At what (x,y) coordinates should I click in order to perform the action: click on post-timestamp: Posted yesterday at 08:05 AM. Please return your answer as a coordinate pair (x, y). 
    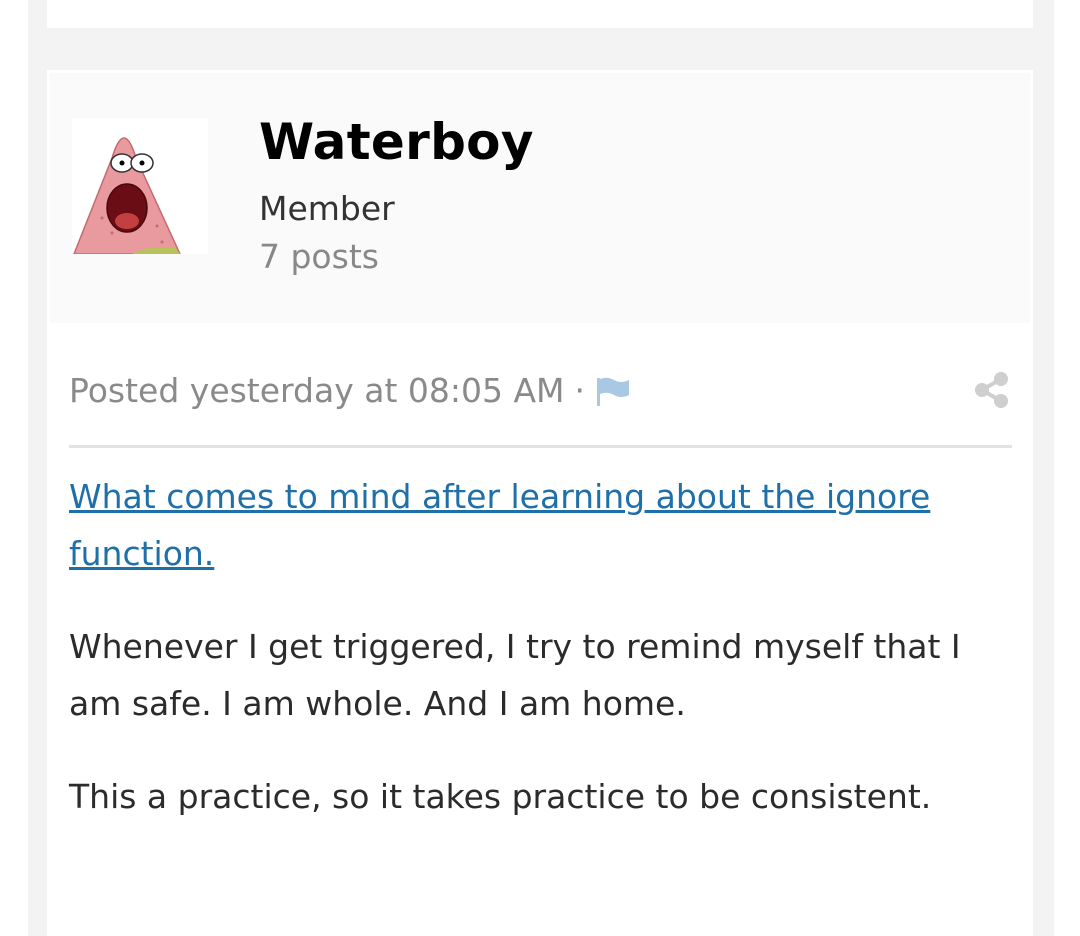
    Looking at the image, I should click on (317, 390).